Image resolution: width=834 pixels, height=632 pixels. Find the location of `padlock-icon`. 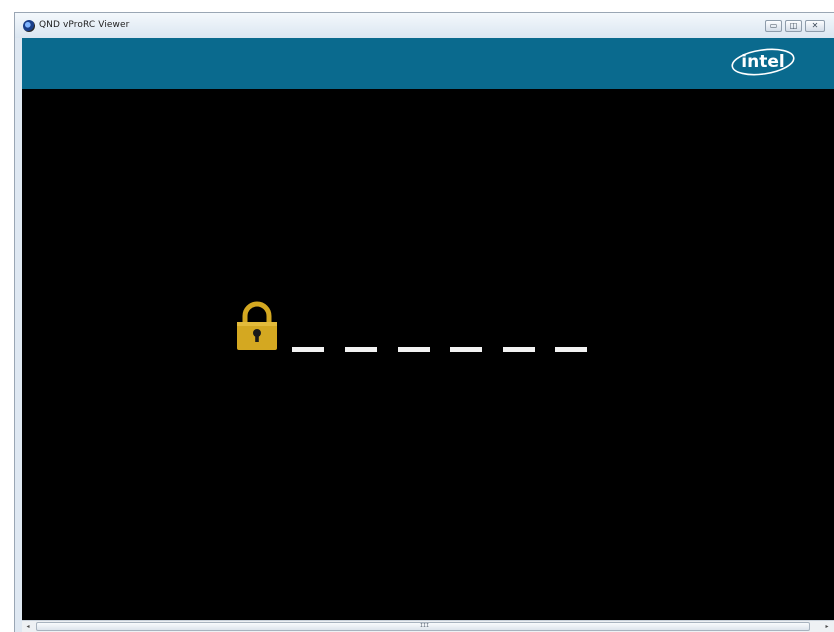

padlock-icon is located at coordinates (257, 326).